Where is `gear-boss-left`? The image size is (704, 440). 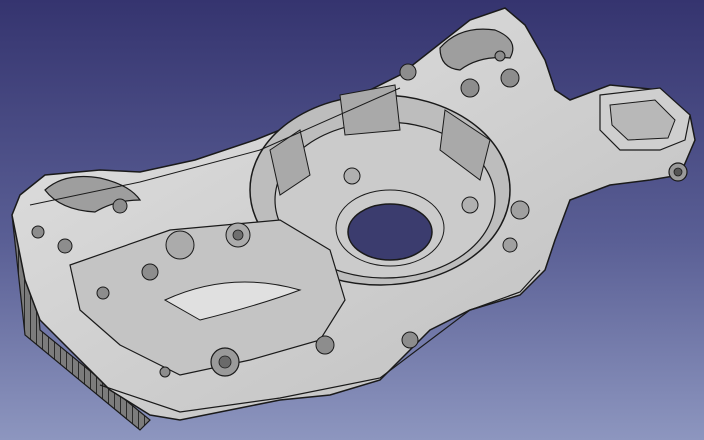 gear-boss-left is located at coordinates (180, 245).